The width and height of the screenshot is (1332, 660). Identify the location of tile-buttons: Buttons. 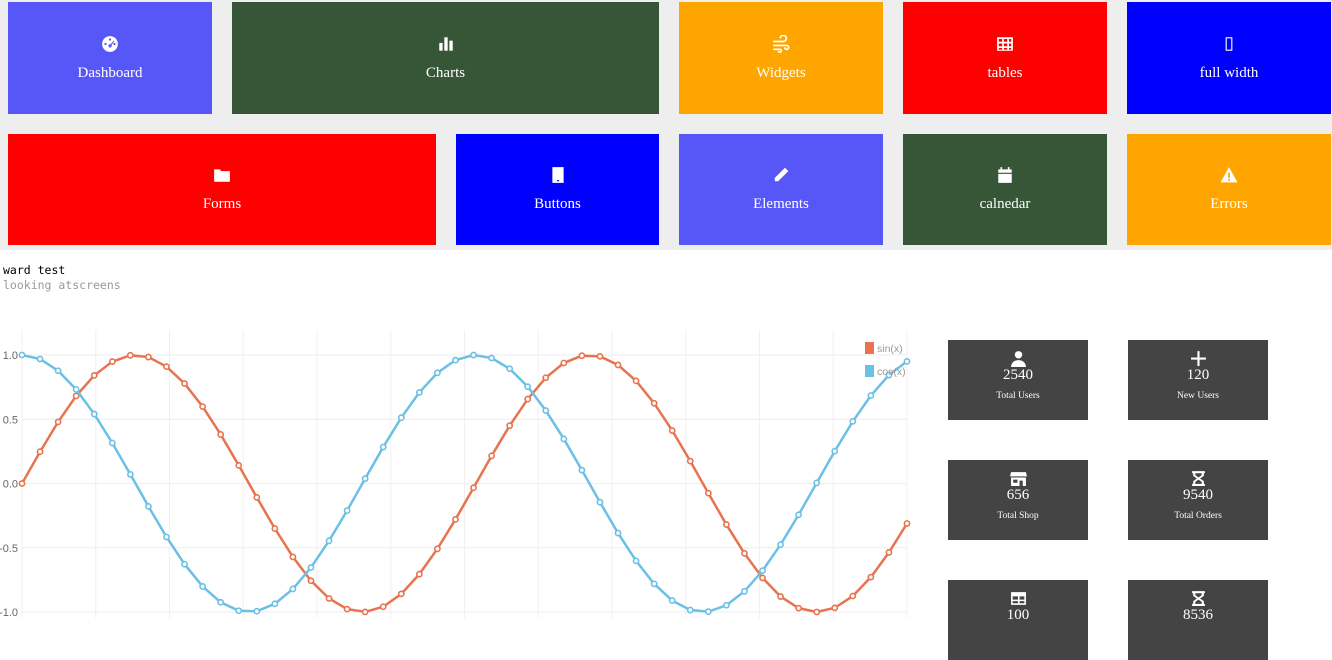
(557, 189).